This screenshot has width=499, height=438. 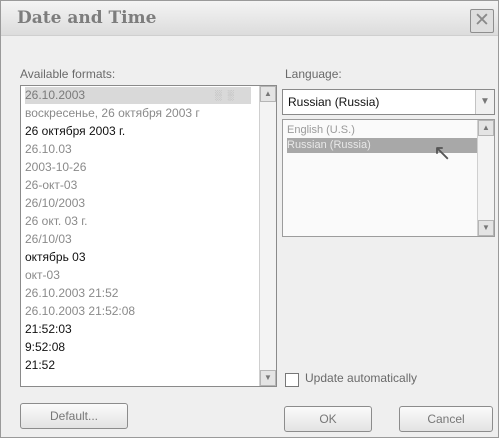 I want to click on list-item: октябрь 03, so click(x=55, y=257).